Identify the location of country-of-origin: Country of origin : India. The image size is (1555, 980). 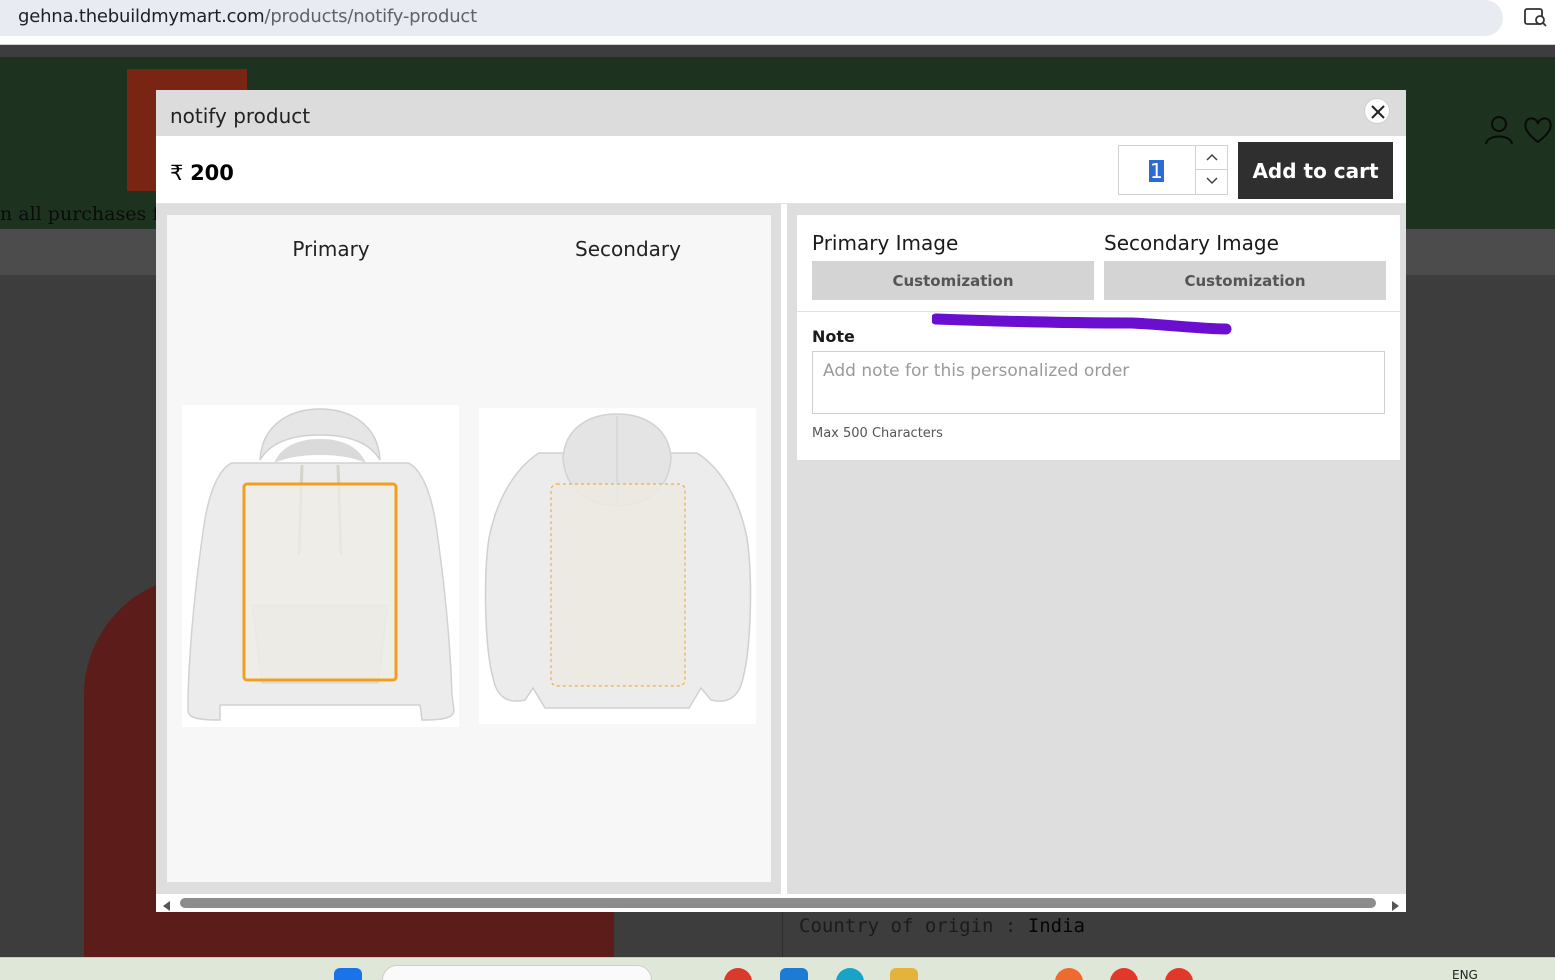
(942, 926).